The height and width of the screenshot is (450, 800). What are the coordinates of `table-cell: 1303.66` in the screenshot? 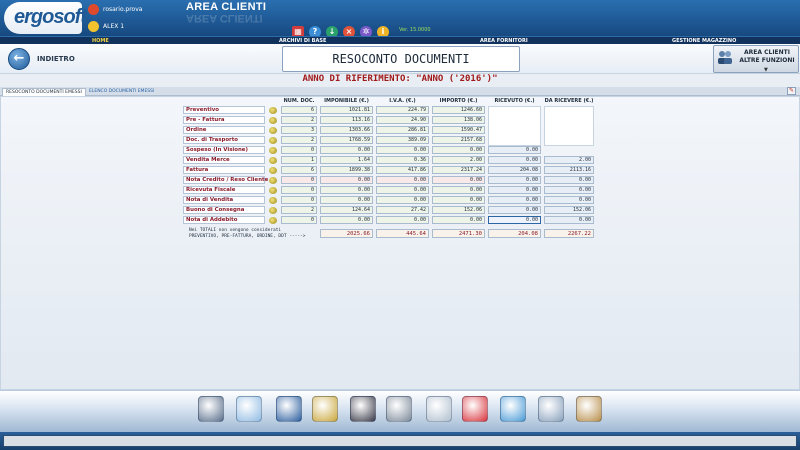 It's located at (346, 130).